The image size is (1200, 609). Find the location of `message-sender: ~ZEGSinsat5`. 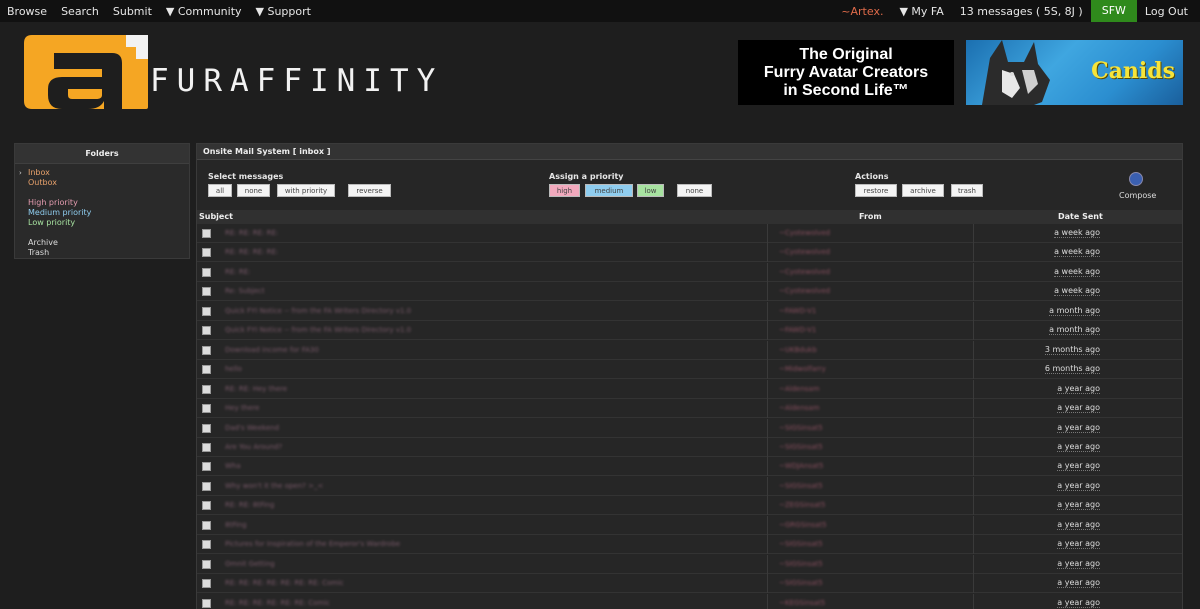

message-sender: ~ZEGSinsat5 is located at coordinates (802, 505).